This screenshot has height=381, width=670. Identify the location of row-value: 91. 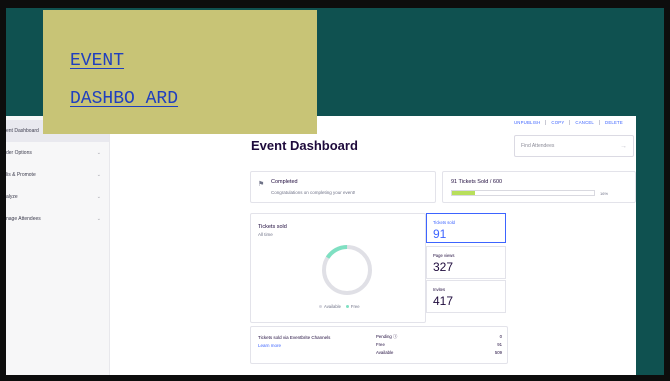
(499, 344).